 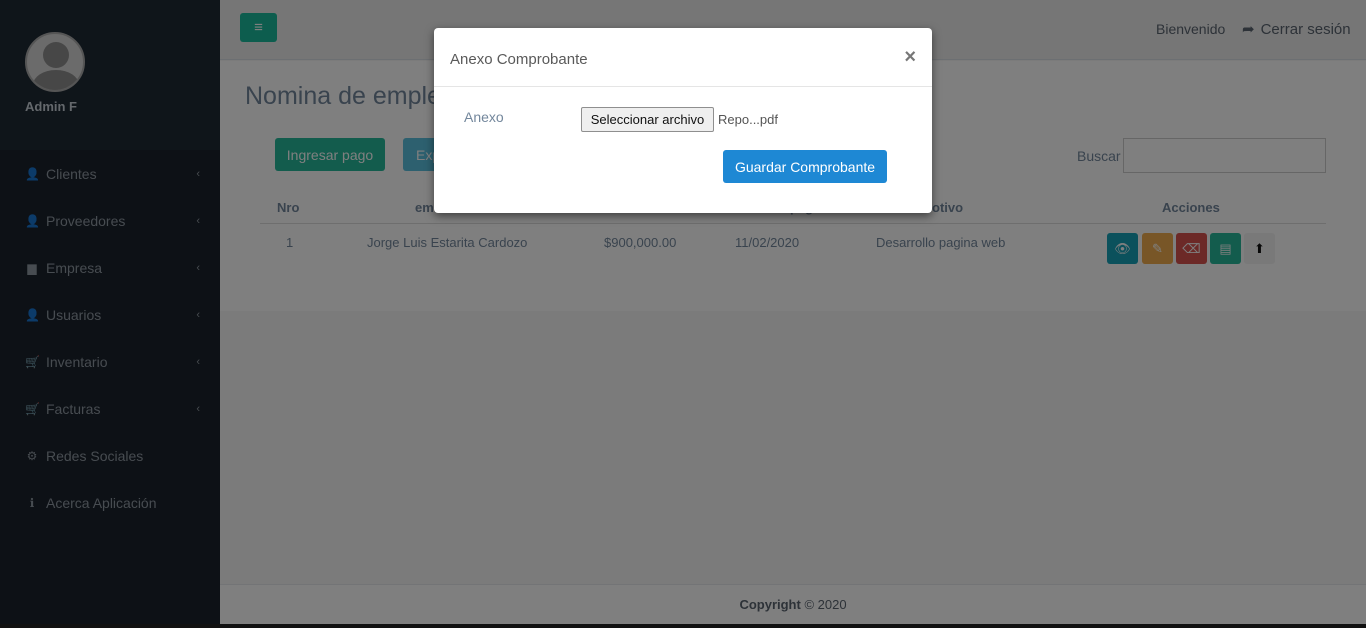 What do you see at coordinates (910, 57) in the screenshot?
I see `close-icon: ×` at bounding box center [910, 57].